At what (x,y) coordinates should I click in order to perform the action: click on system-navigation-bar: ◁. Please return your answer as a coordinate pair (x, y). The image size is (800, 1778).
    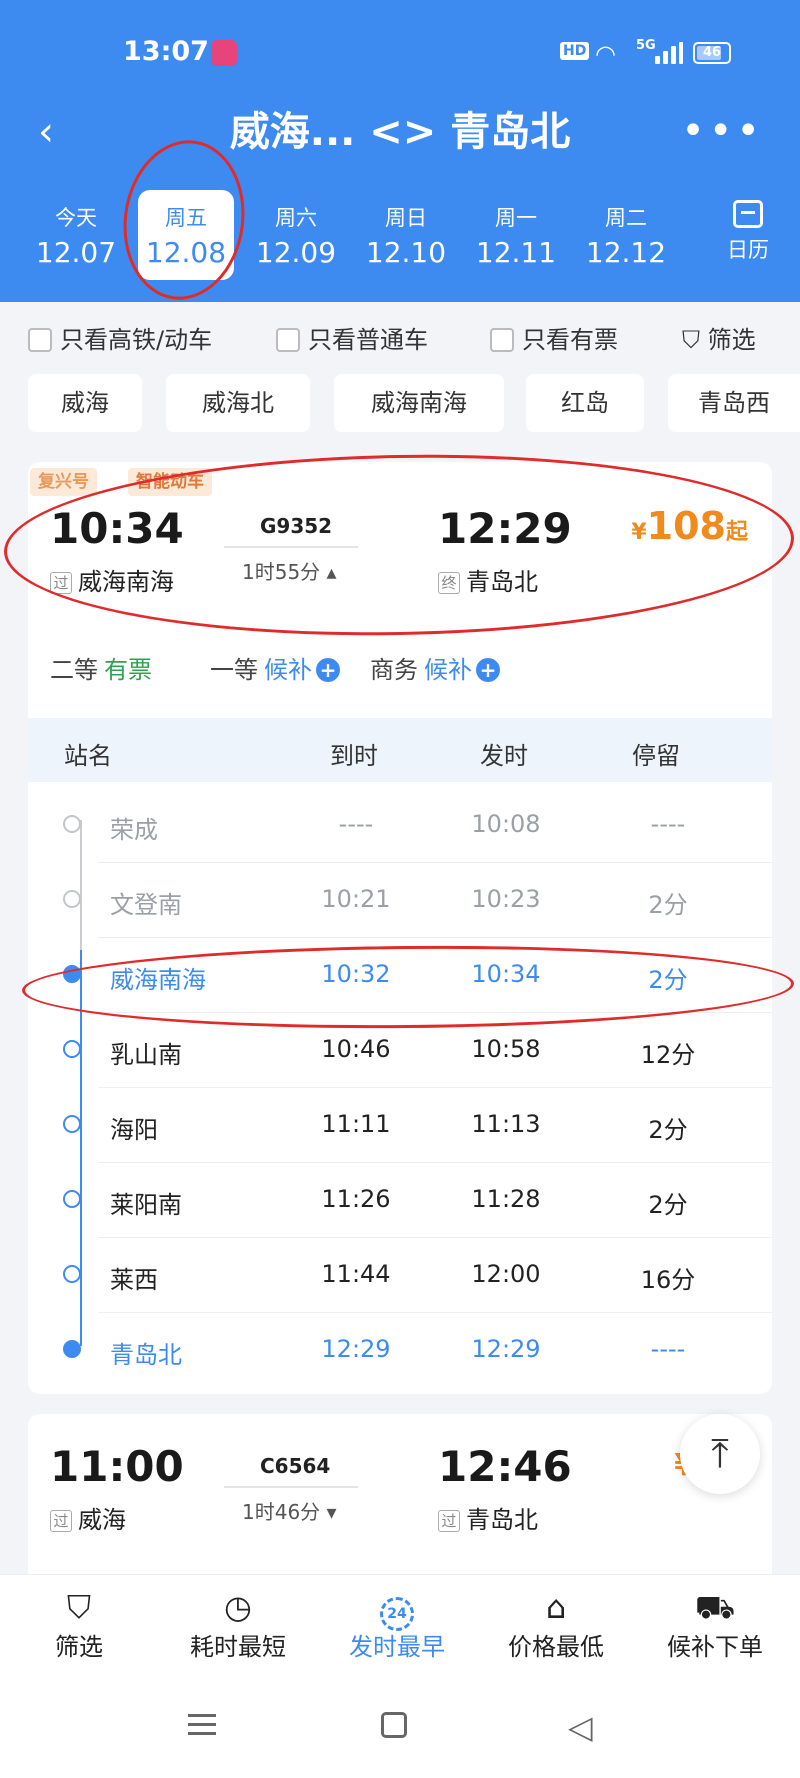
    Looking at the image, I should click on (400, 1726).